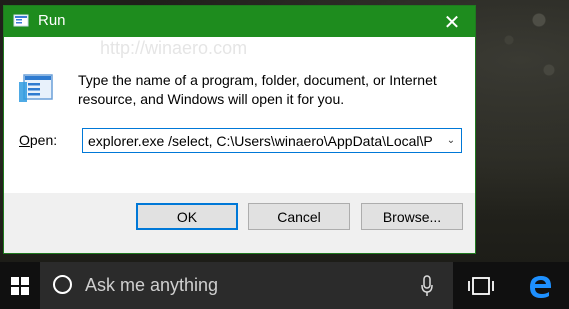  I want to click on start-button, so click(20, 285).